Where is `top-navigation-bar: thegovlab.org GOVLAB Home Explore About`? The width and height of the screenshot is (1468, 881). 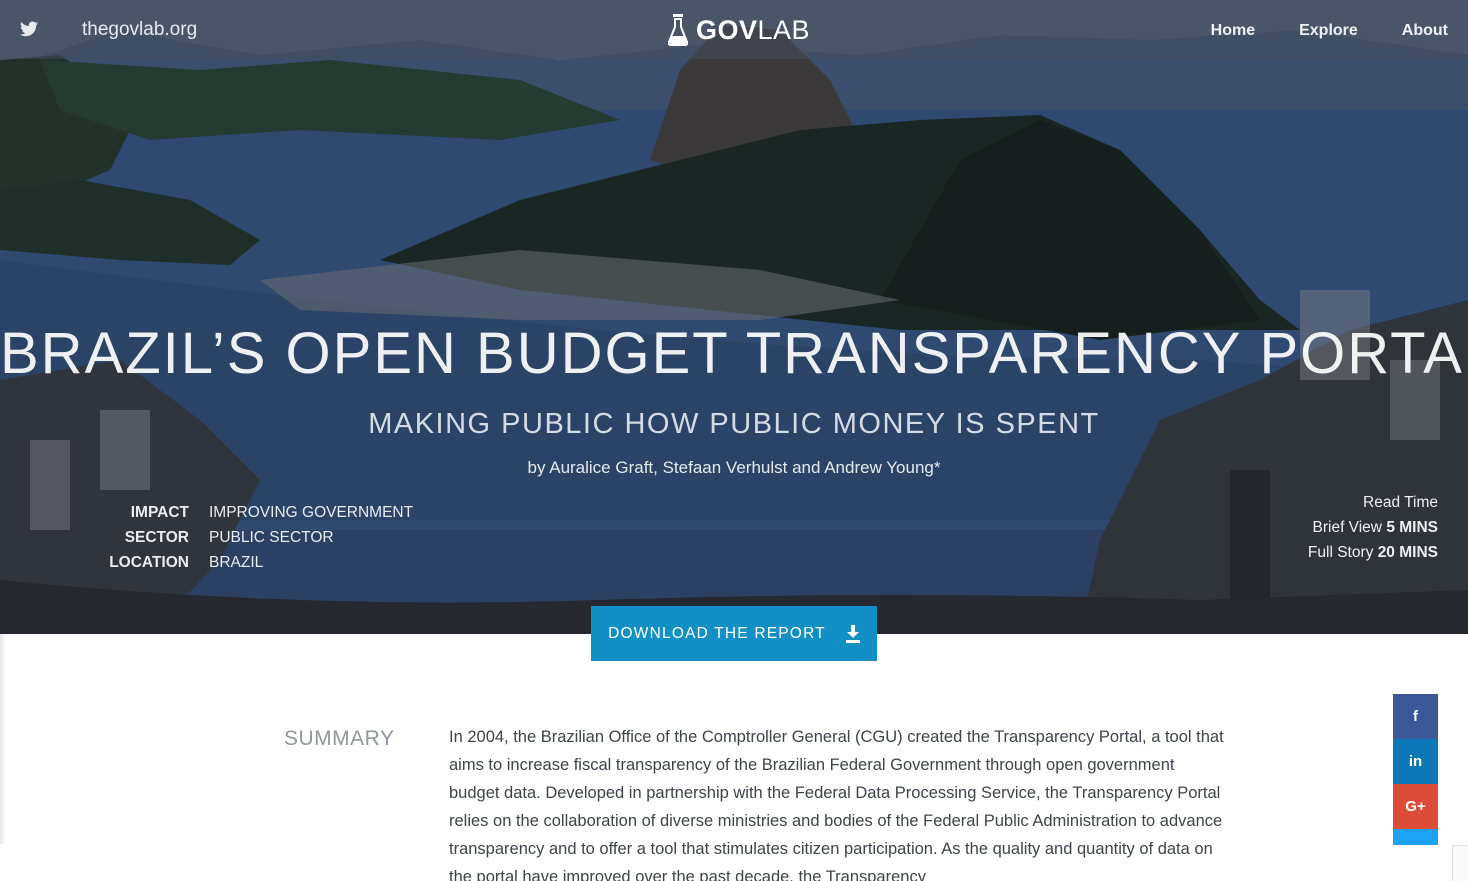
top-navigation-bar: thegovlab.org GOVLAB Home Explore About is located at coordinates (734, 29).